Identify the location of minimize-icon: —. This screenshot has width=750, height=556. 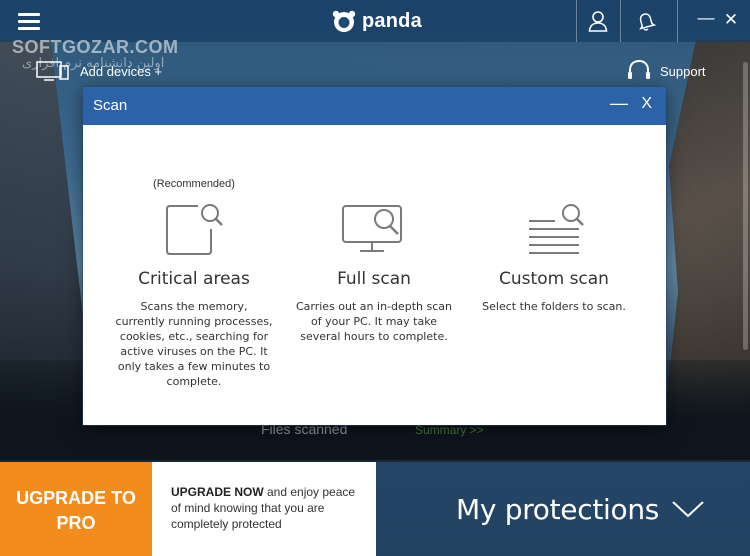
(706, 18).